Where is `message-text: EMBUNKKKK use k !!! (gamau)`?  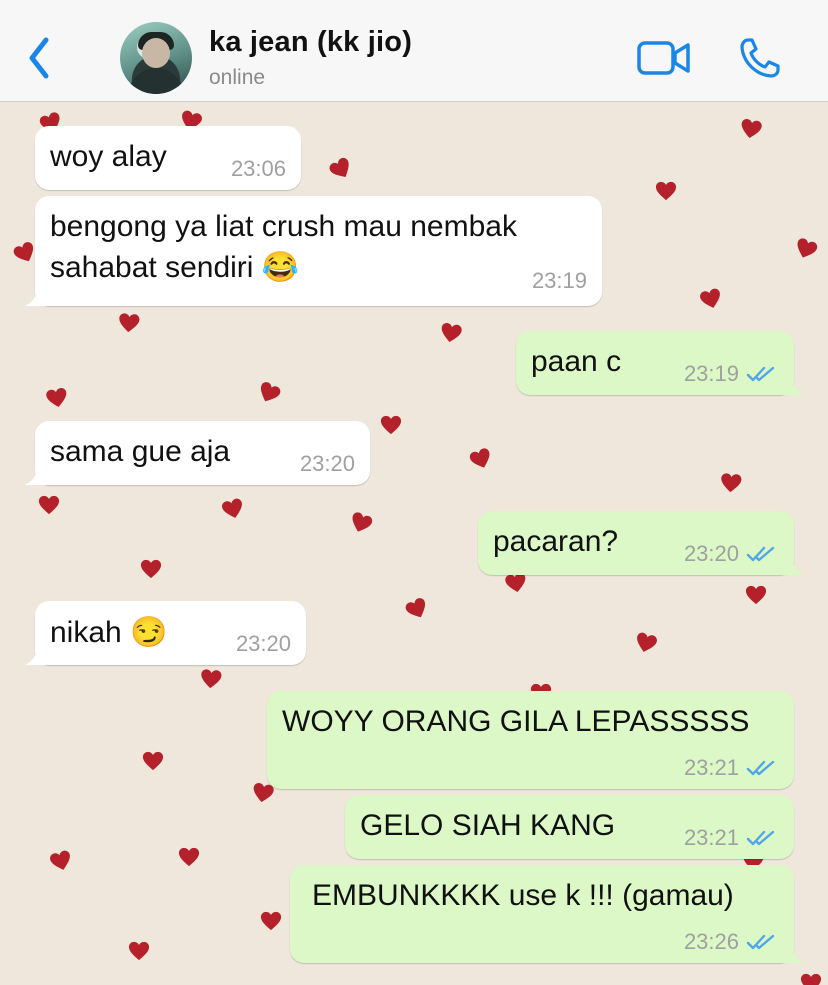 message-text: EMBUNKKKK use k !!! (gamau) is located at coordinates (523, 895).